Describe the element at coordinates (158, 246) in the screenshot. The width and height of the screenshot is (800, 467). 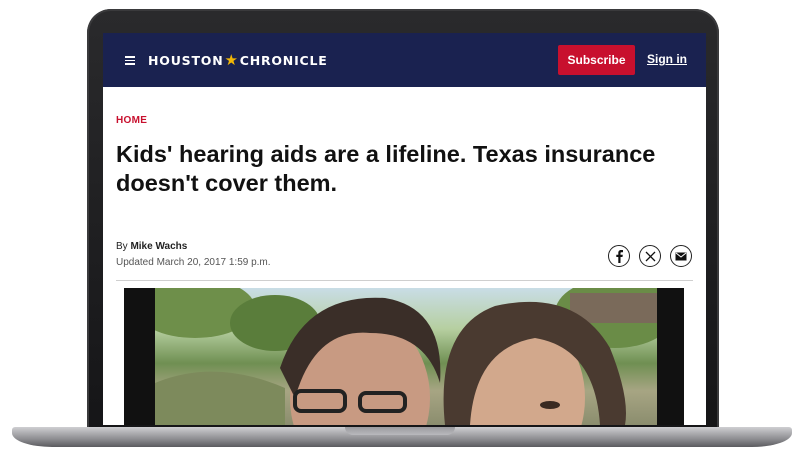
I see `author-name: Mike Wachs` at that location.